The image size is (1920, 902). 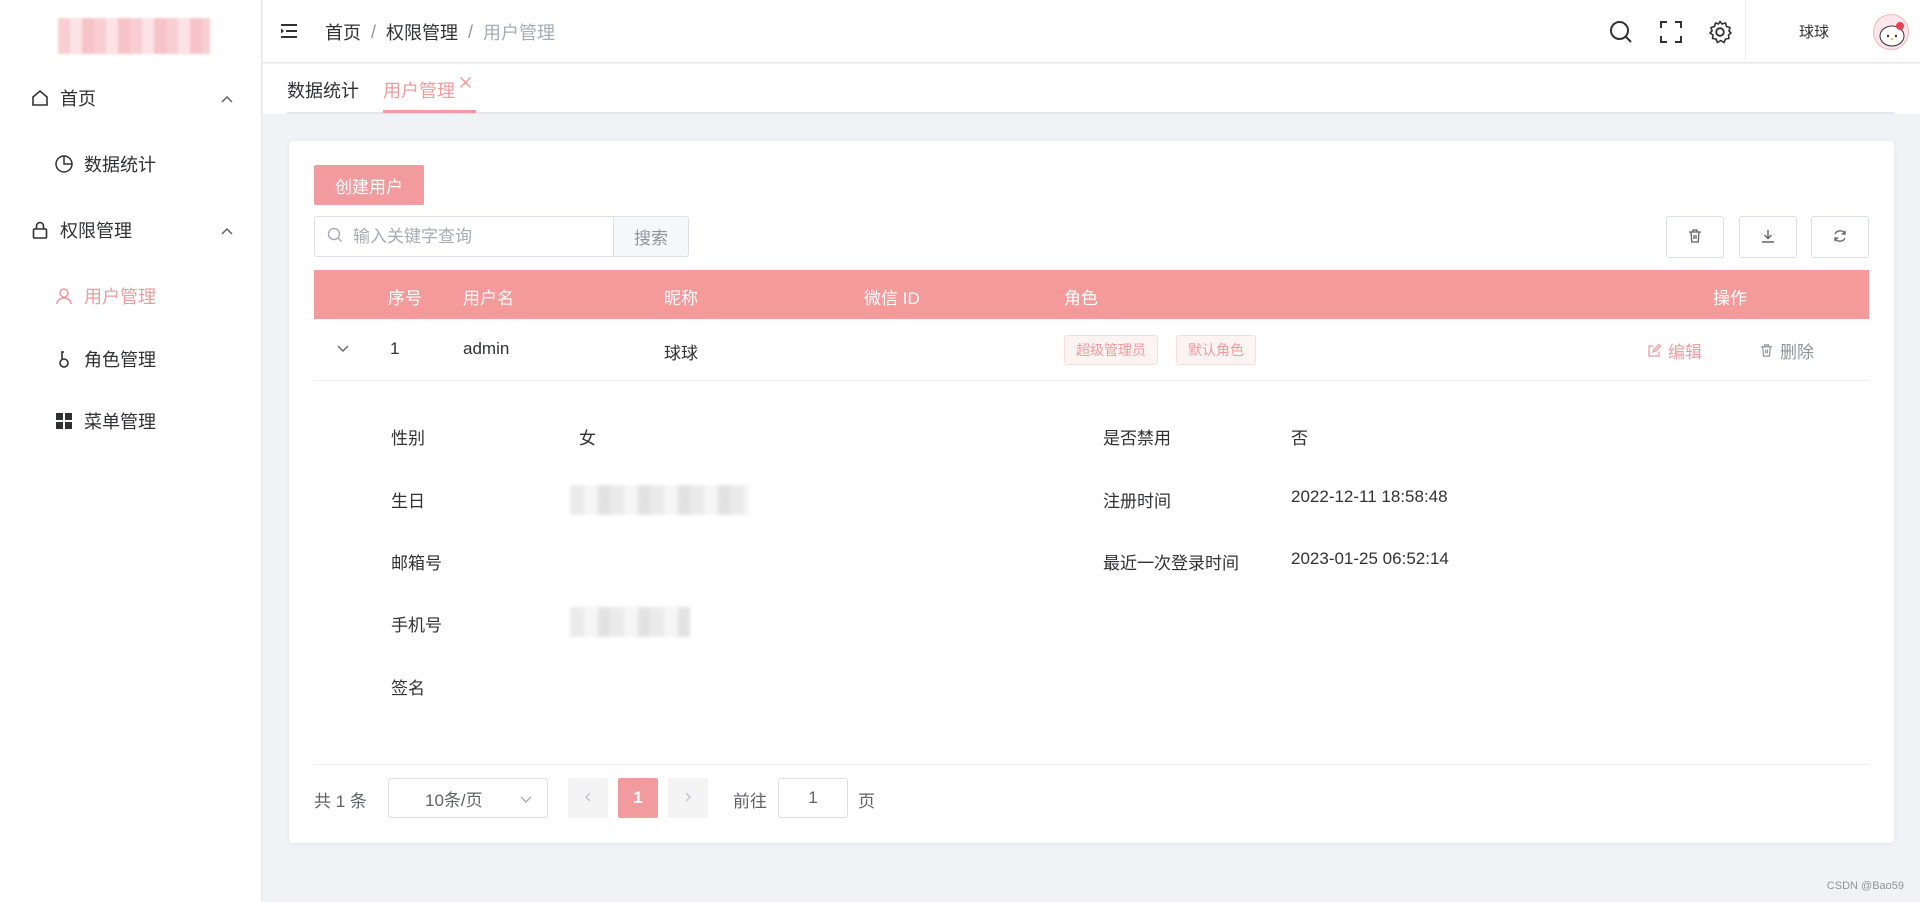 What do you see at coordinates (289, 31) in the screenshot?
I see `menu-toggle-icon` at bounding box center [289, 31].